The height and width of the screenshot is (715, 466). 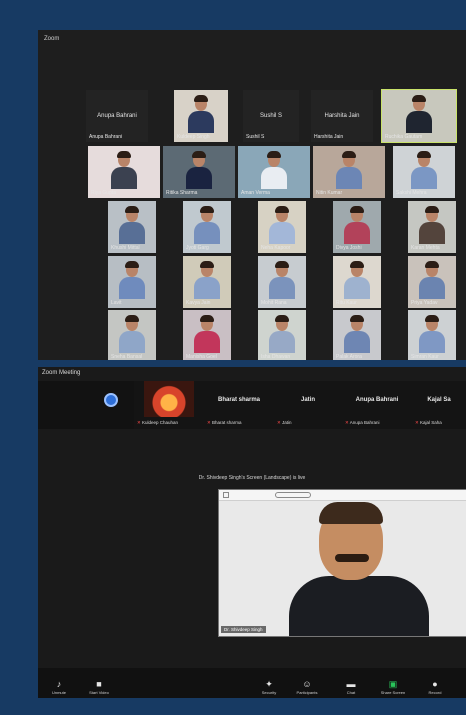 I want to click on record-icon: ●, so click(x=435, y=684).